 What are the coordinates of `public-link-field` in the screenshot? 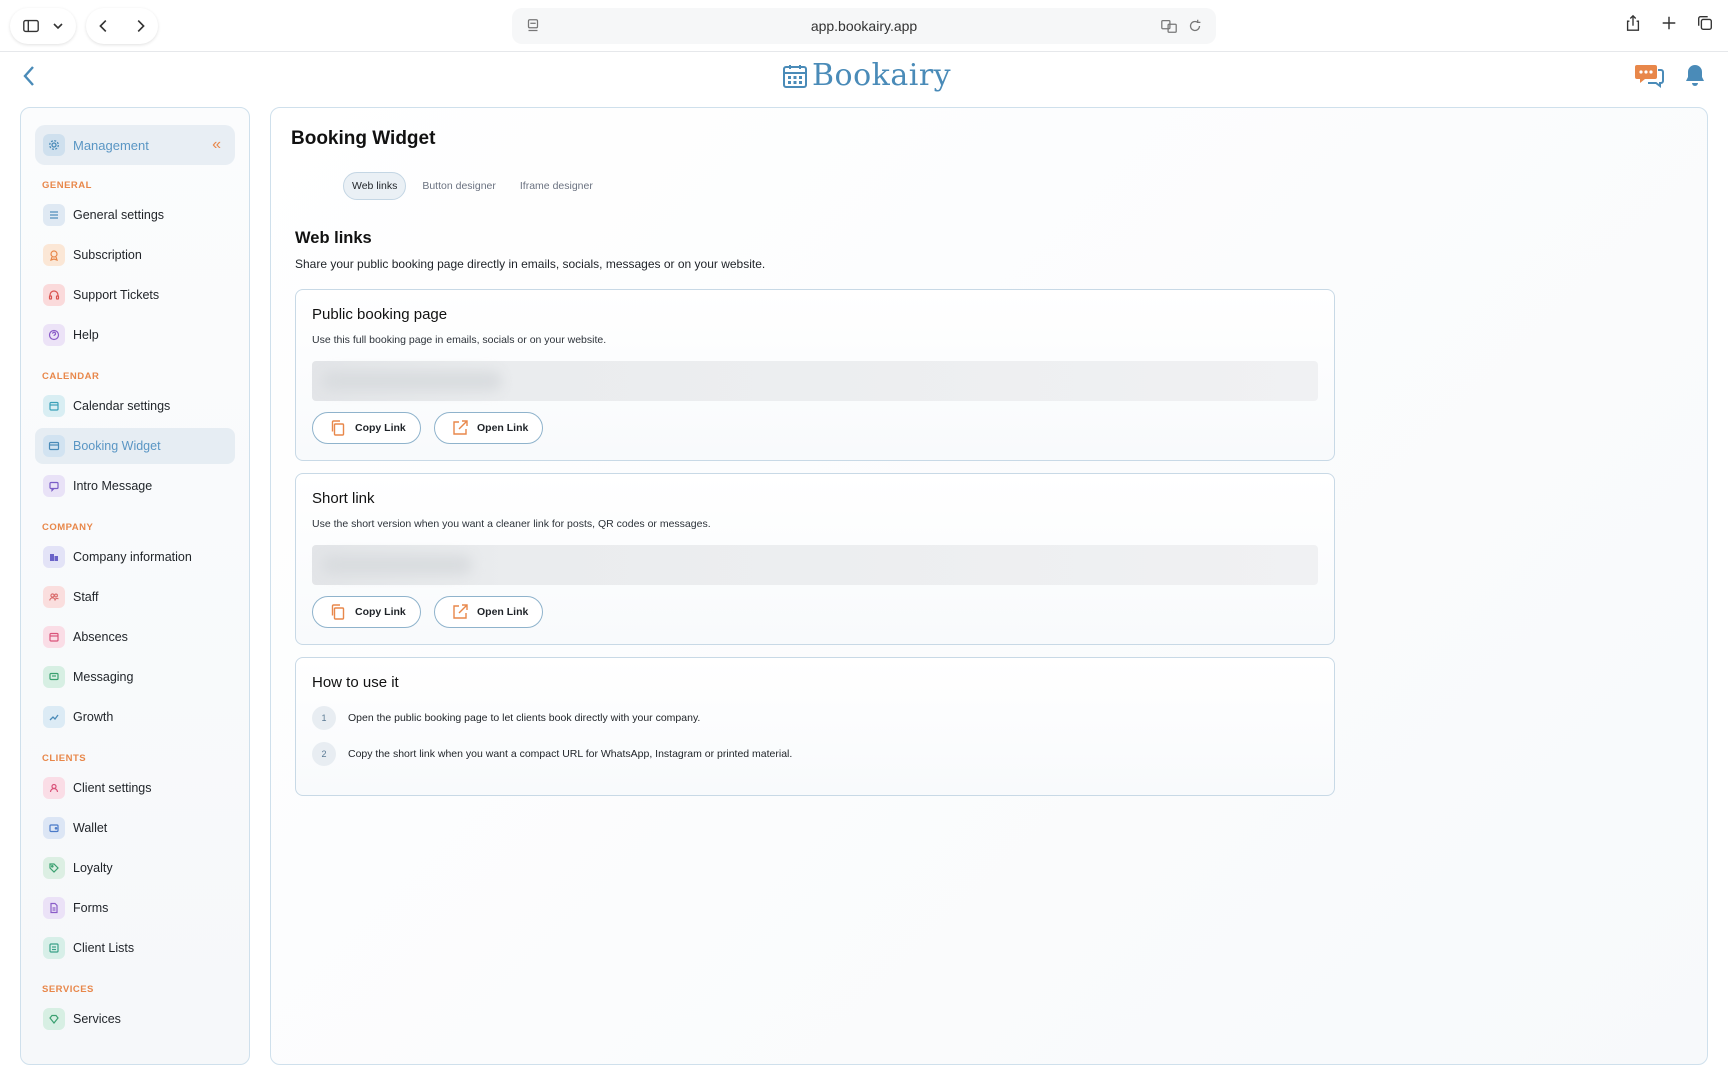 It's located at (815, 381).